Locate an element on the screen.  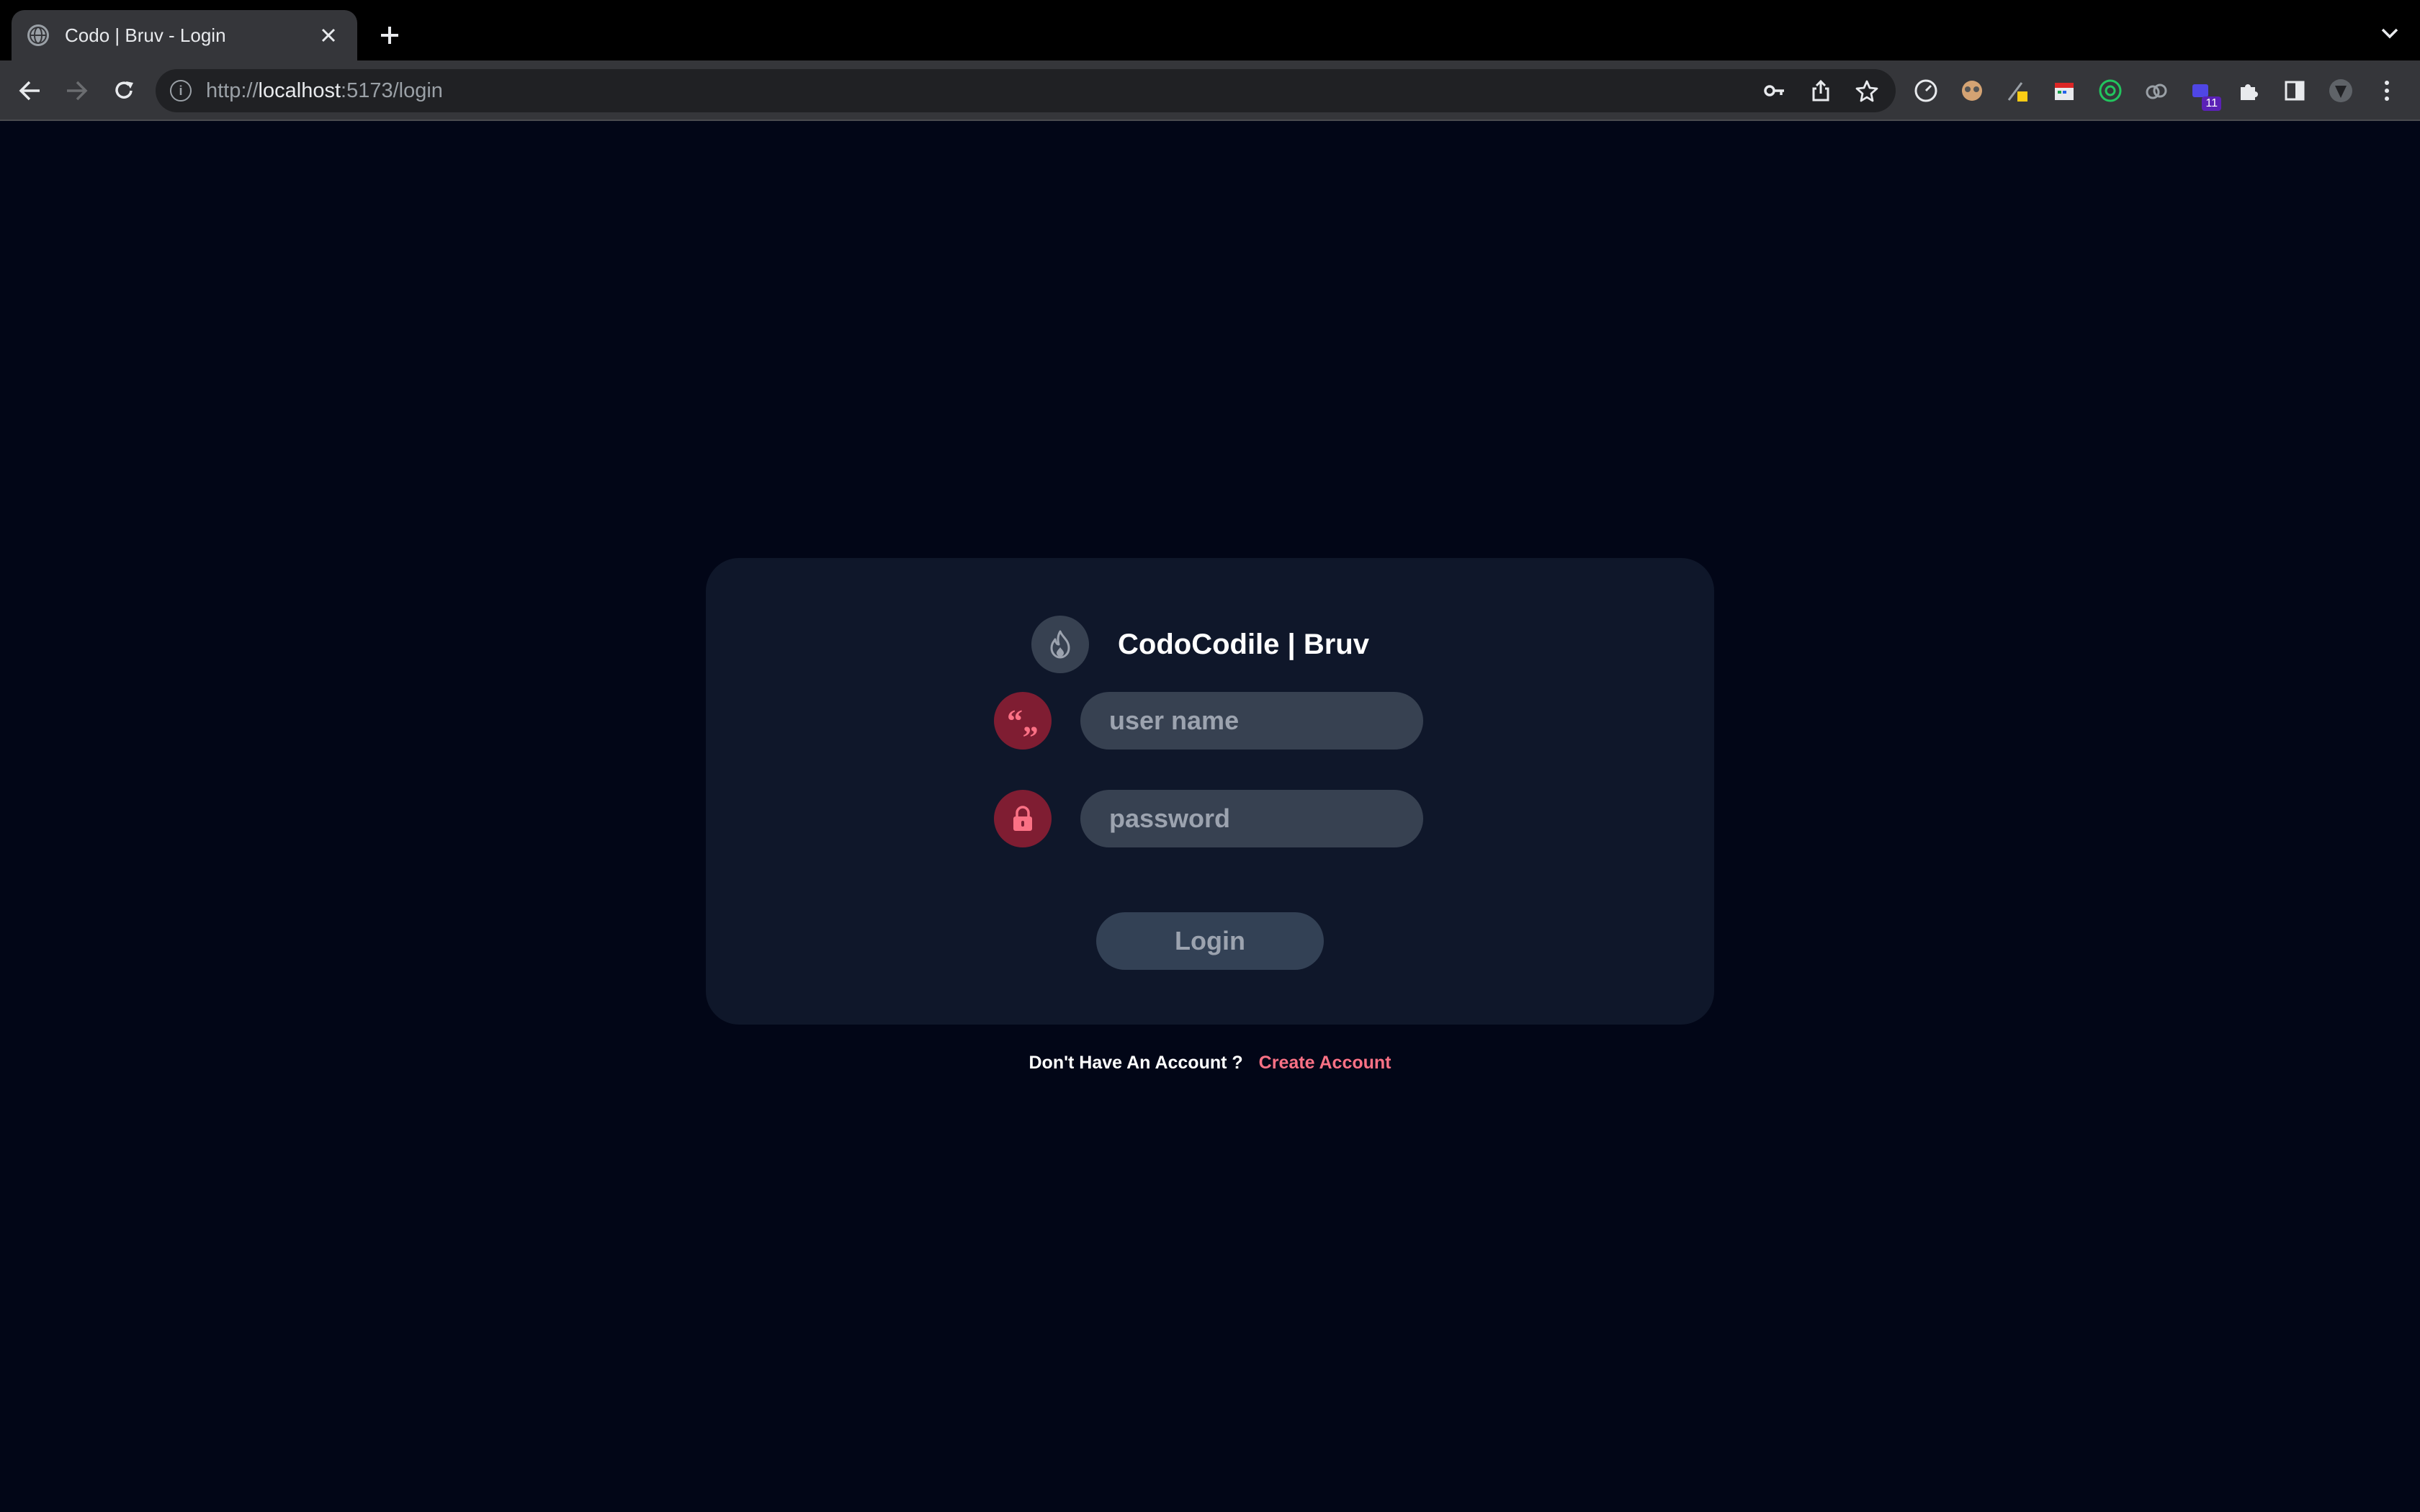
brand-header: CodoCodile | Bruv is located at coordinates (1200, 644).